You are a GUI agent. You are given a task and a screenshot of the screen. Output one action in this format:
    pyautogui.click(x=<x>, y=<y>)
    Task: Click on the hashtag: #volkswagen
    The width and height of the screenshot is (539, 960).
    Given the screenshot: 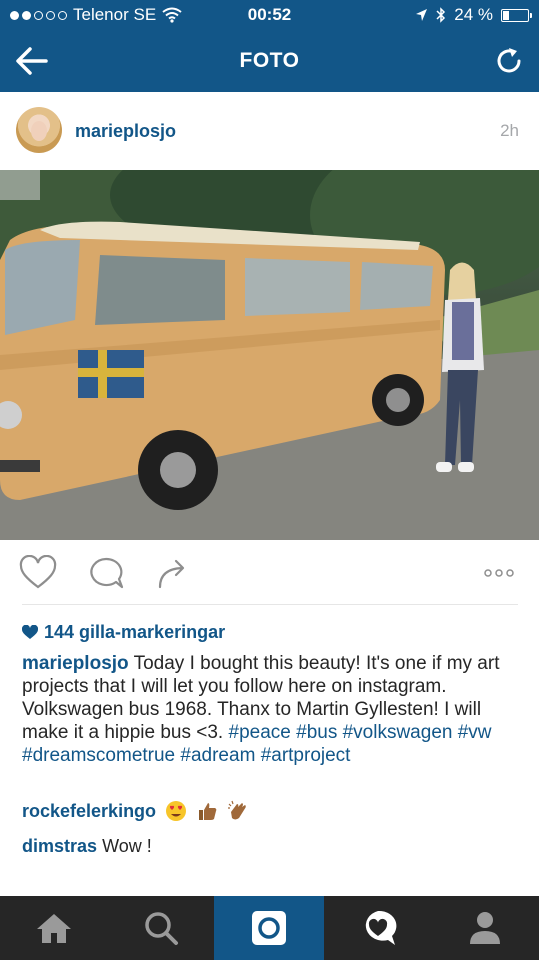 What is the action you would take?
    pyautogui.click(x=398, y=732)
    